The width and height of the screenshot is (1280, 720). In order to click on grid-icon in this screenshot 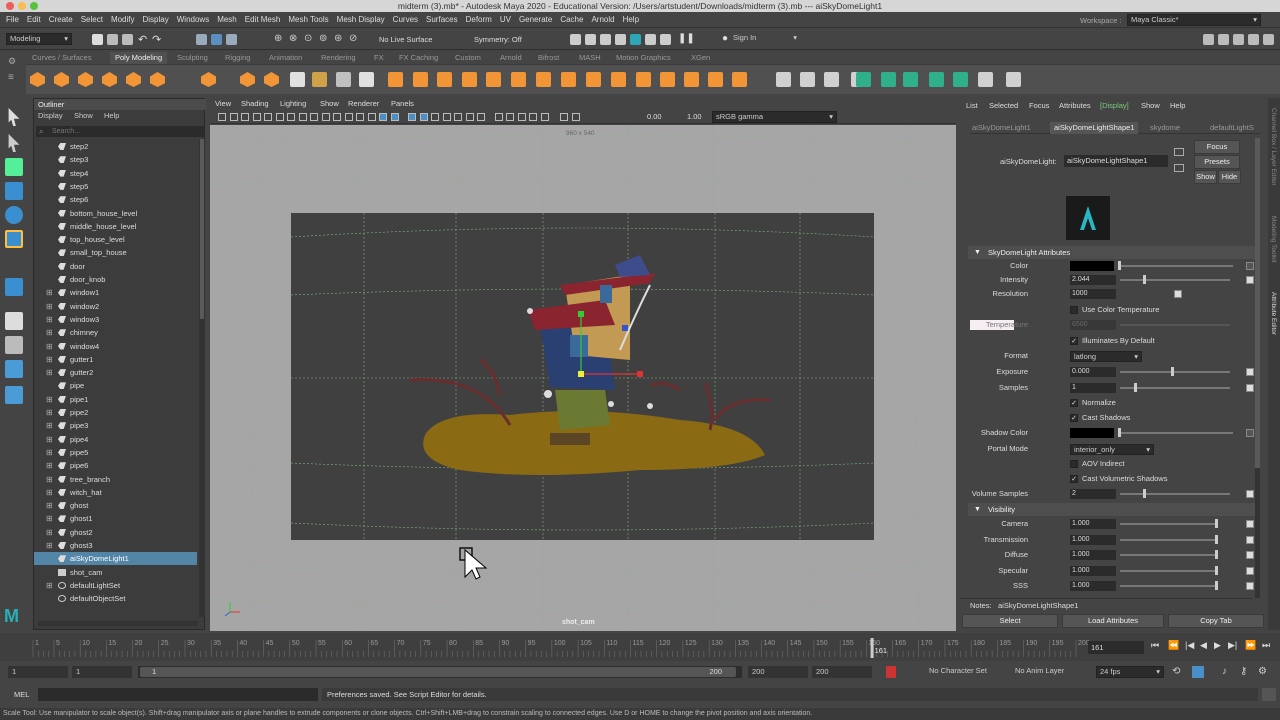, I will do `click(279, 117)`.